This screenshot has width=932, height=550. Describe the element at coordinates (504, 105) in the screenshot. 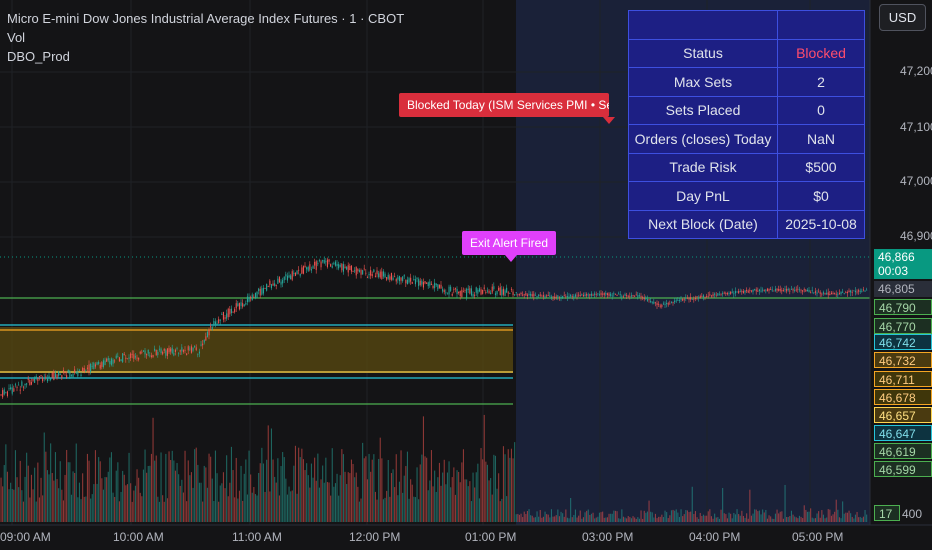

I see `blocked-today-annotation: Blocked Today (ISM Services PMI • Sev 3` at that location.